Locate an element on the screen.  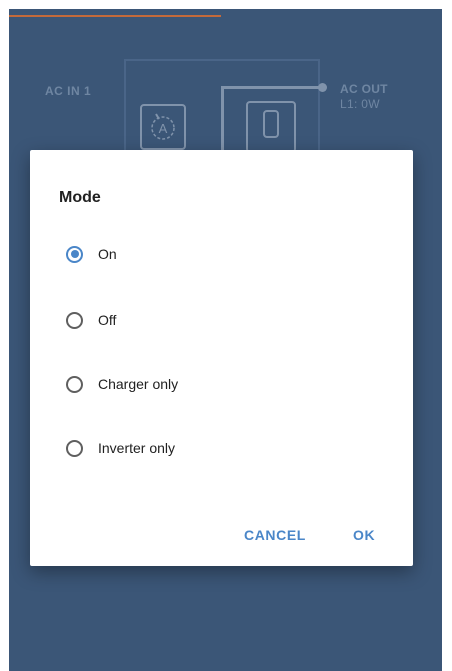
ac-out-value: L1: 0W is located at coordinates (360, 104).